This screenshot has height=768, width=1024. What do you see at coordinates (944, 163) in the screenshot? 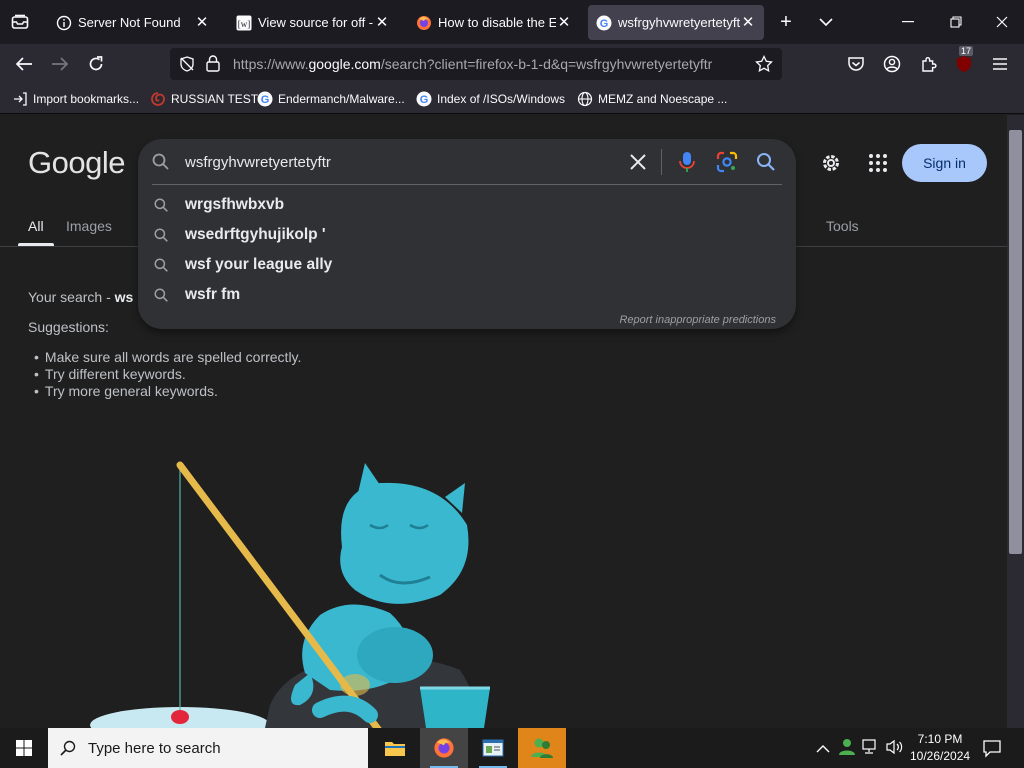
I see `sign-in-button: Sign in` at bounding box center [944, 163].